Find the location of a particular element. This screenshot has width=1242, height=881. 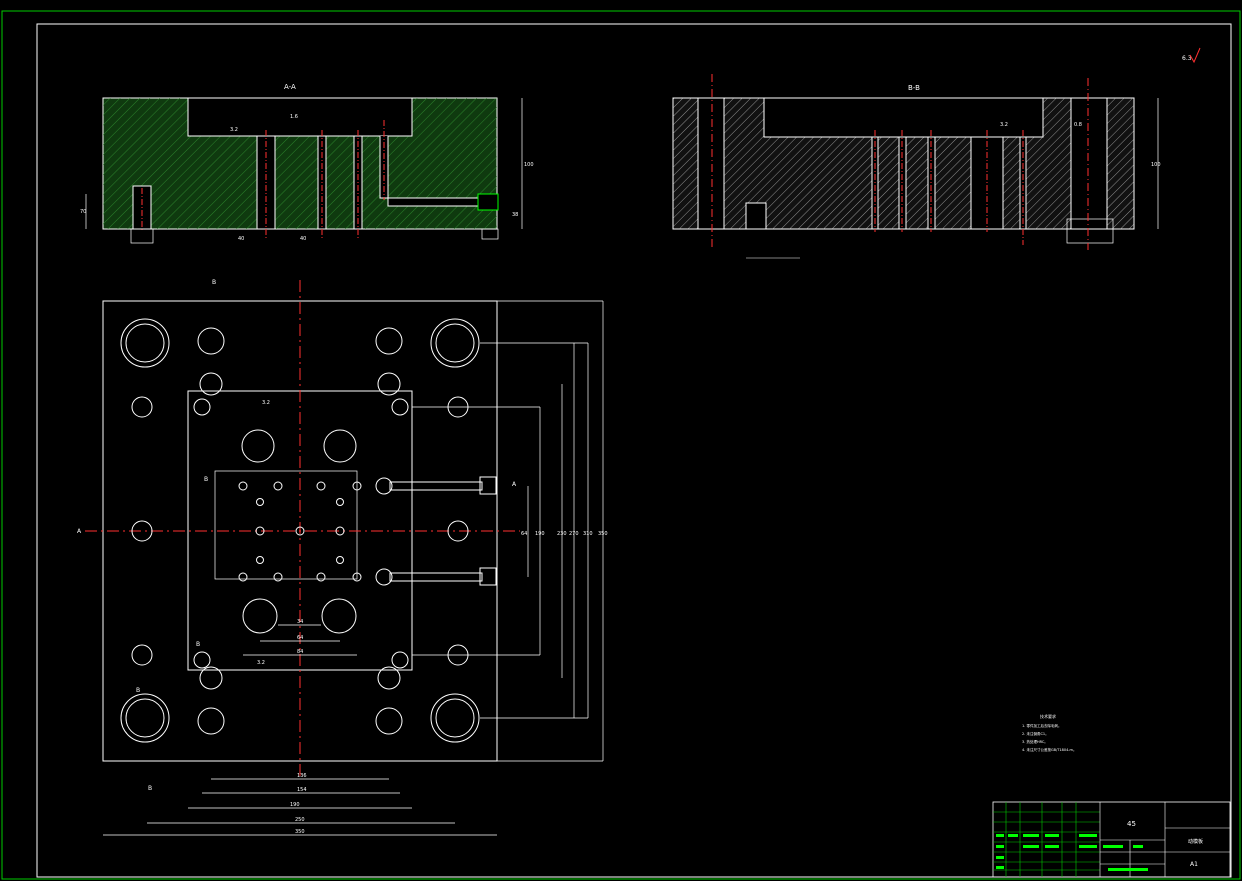

section-marker-b-top: B is located at coordinates (214, 282).